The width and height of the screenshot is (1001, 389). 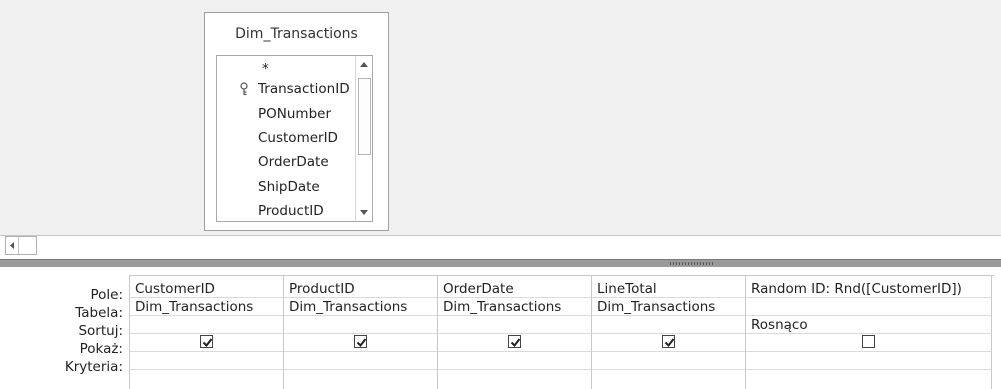 What do you see at coordinates (364, 116) in the screenshot?
I see `scroll-thumb` at bounding box center [364, 116].